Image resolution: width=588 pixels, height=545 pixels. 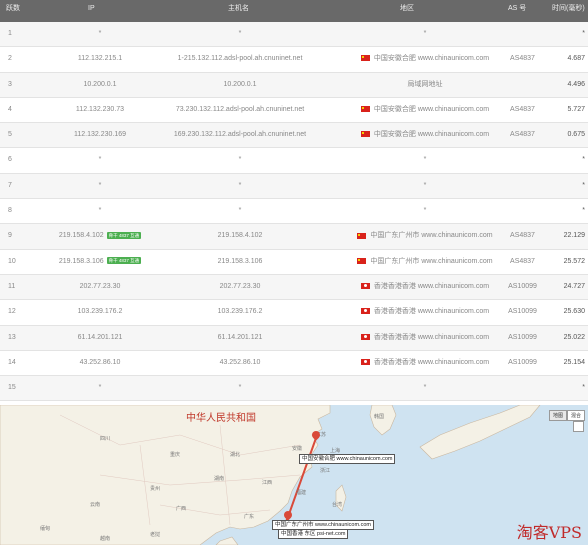 I want to click on hop-ip-text: 61.14.201.121, so click(x=100, y=337).